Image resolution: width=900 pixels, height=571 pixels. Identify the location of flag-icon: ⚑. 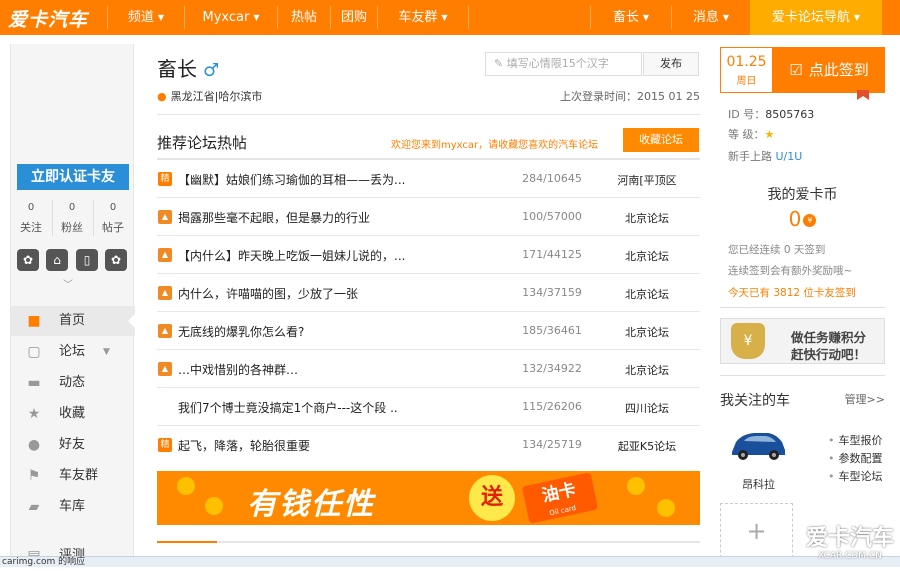
(34, 476).